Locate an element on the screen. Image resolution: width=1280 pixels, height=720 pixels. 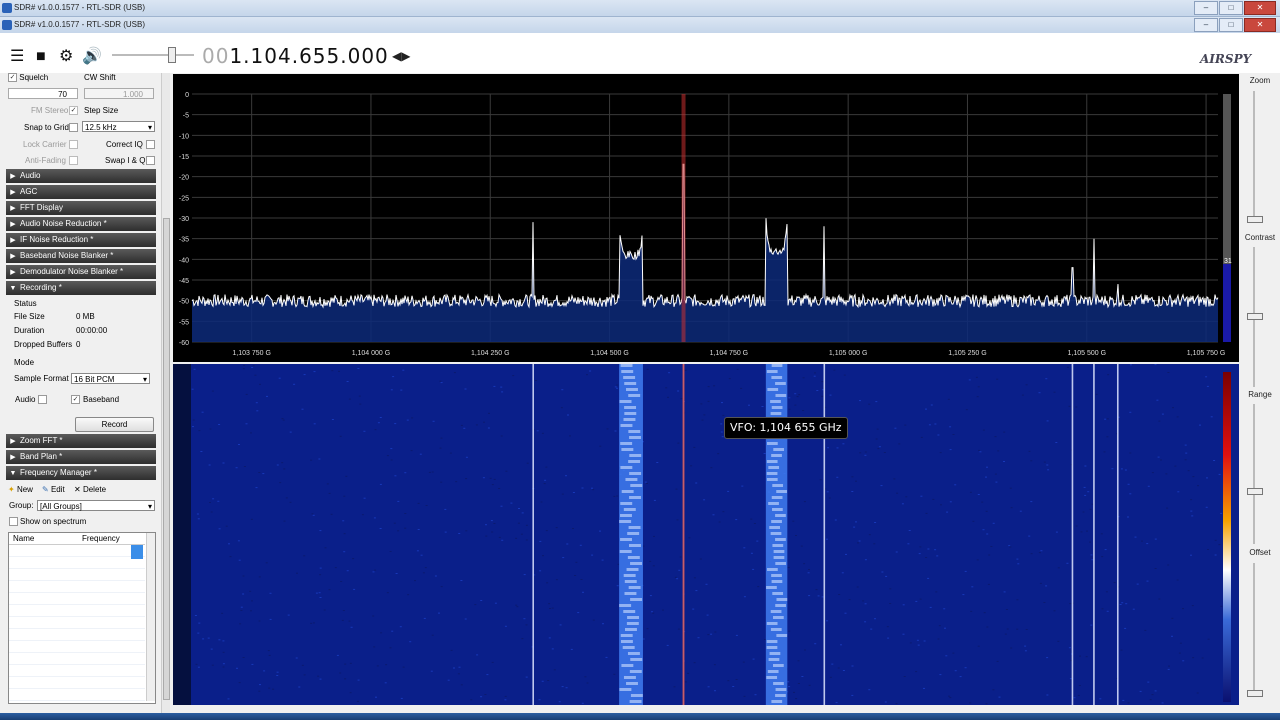
section-baseband-noise-blanker: ▶ Baseband Noise Blanker * is located at coordinates (81, 256).